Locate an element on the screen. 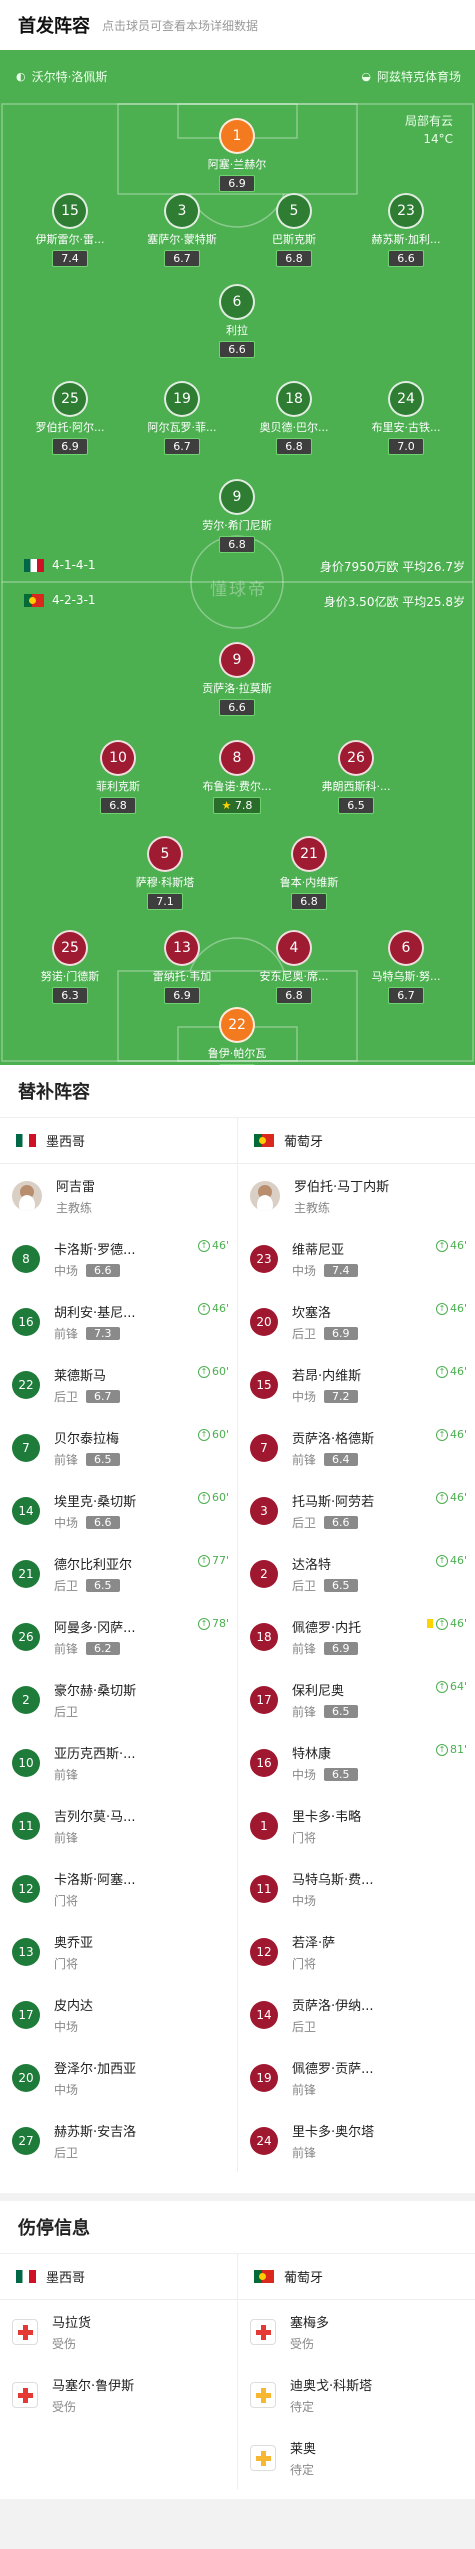  watermark: 懂球帝 is located at coordinates (238, 590).